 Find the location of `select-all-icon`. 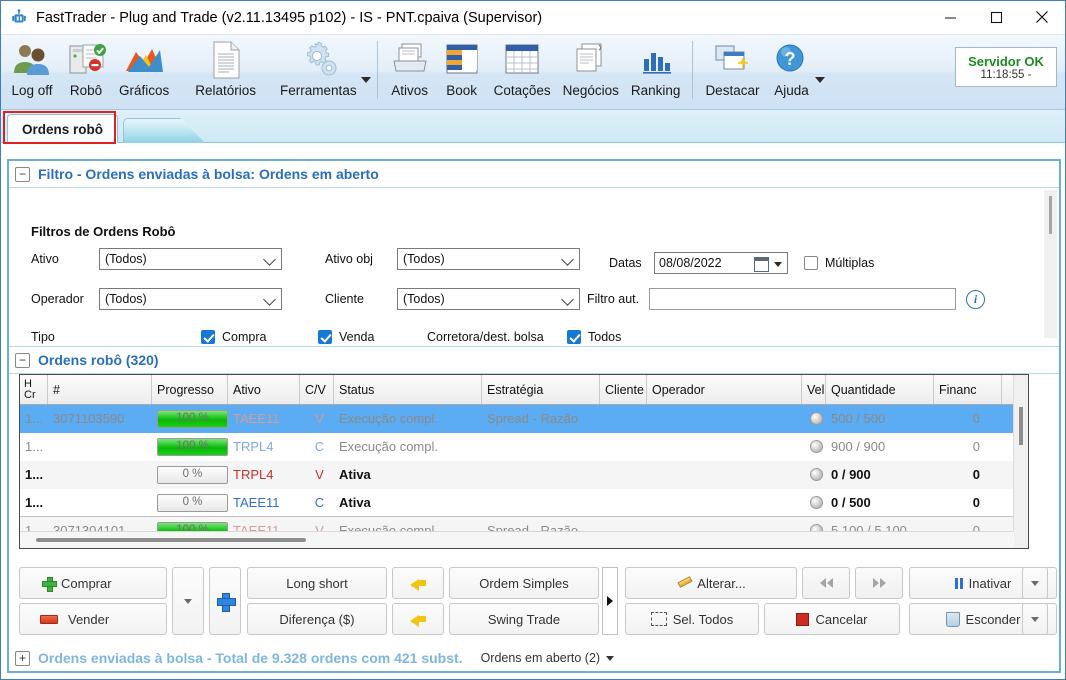

select-all-icon is located at coordinates (658, 619).